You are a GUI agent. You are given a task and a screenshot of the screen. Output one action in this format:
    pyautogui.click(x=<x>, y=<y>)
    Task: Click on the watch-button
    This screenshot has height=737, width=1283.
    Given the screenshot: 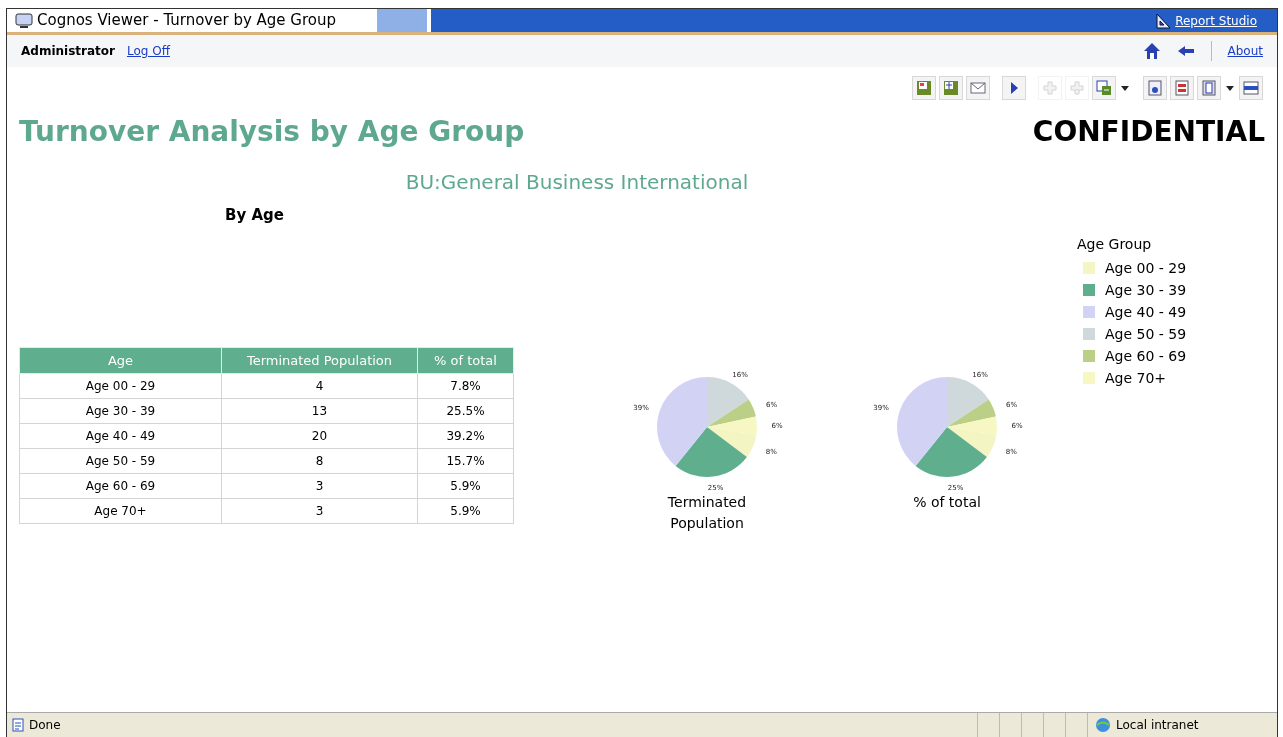 What is the action you would take?
    pyautogui.click(x=1155, y=88)
    